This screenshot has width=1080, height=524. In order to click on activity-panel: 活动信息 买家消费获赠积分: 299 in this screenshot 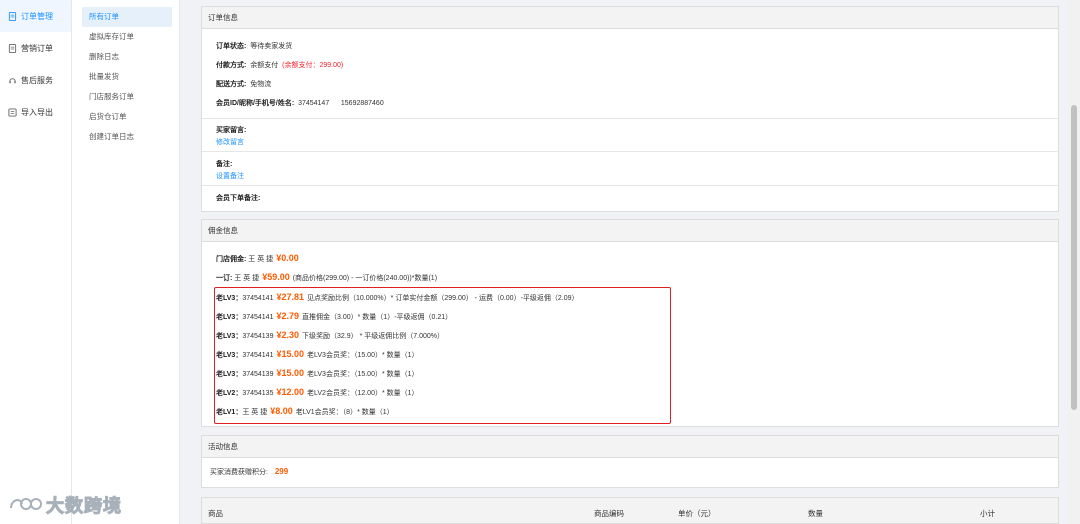, I will do `click(630, 461)`.